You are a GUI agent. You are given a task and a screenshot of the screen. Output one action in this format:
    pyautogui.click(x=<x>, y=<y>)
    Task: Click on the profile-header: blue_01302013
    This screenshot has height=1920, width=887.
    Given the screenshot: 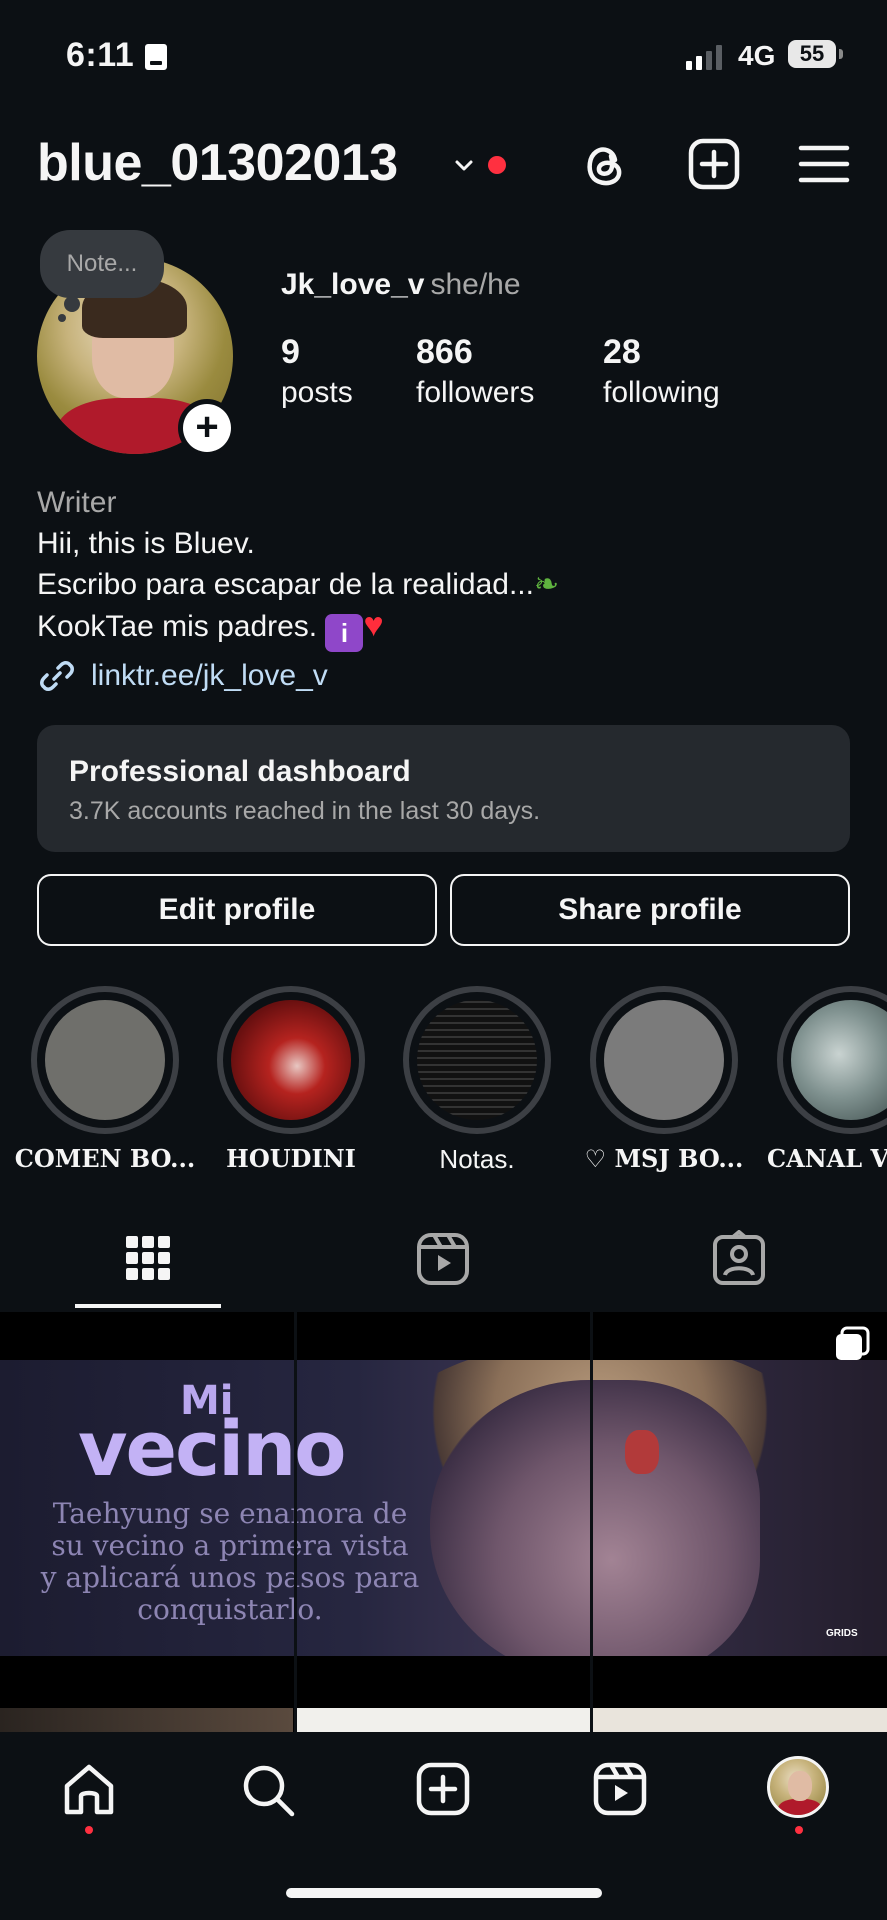 What is the action you would take?
    pyautogui.click(x=443, y=163)
    